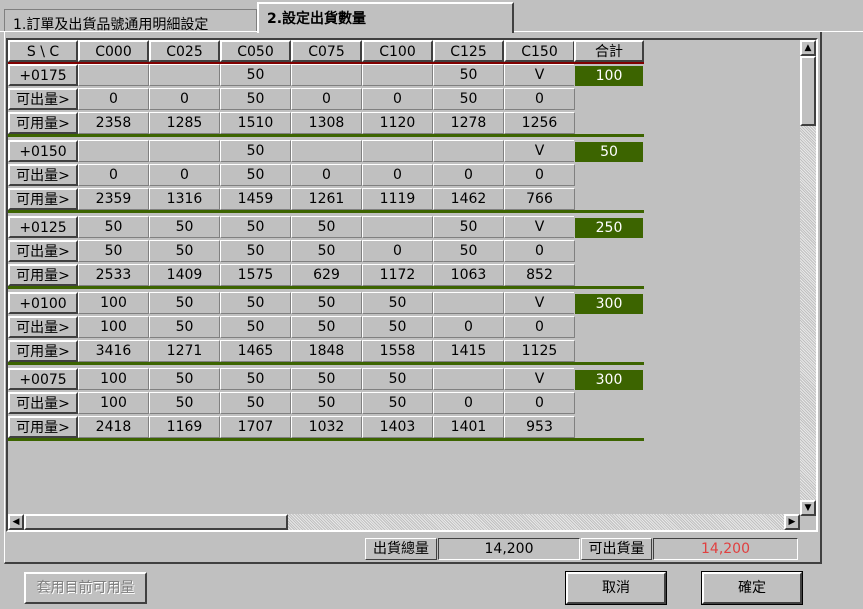 This screenshot has height=609, width=863. What do you see at coordinates (468, 351) in the screenshot?
I see `usable-quantity-cell: 1415` at bounding box center [468, 351].